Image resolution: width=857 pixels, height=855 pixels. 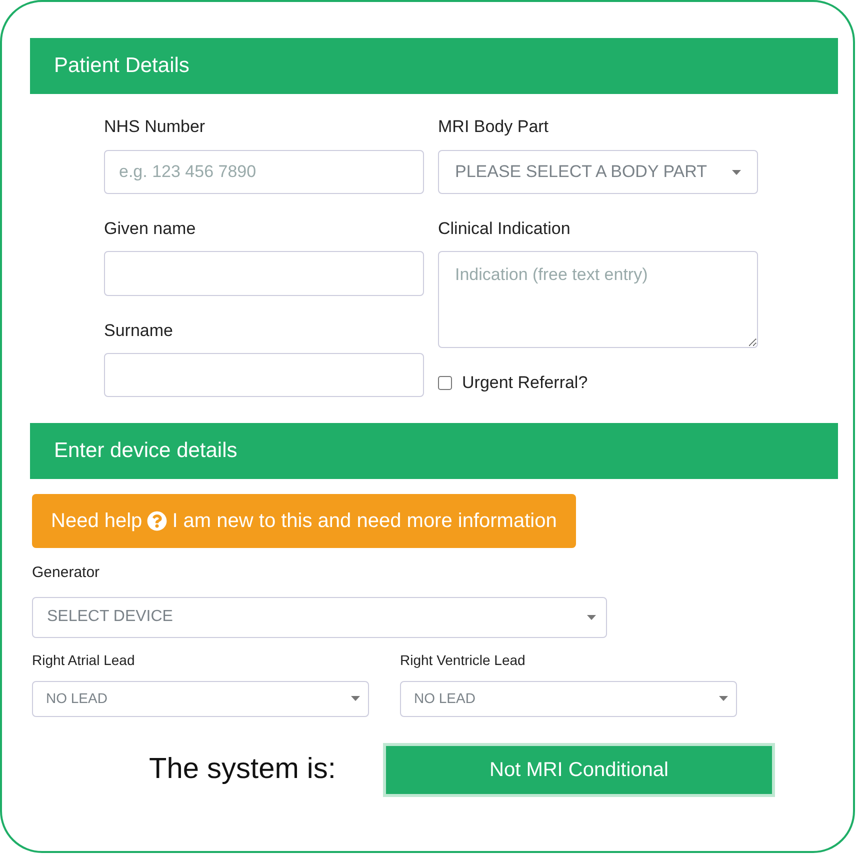 I want to click on indication-field: Indication (free text entry), so click(x=598, y=299).